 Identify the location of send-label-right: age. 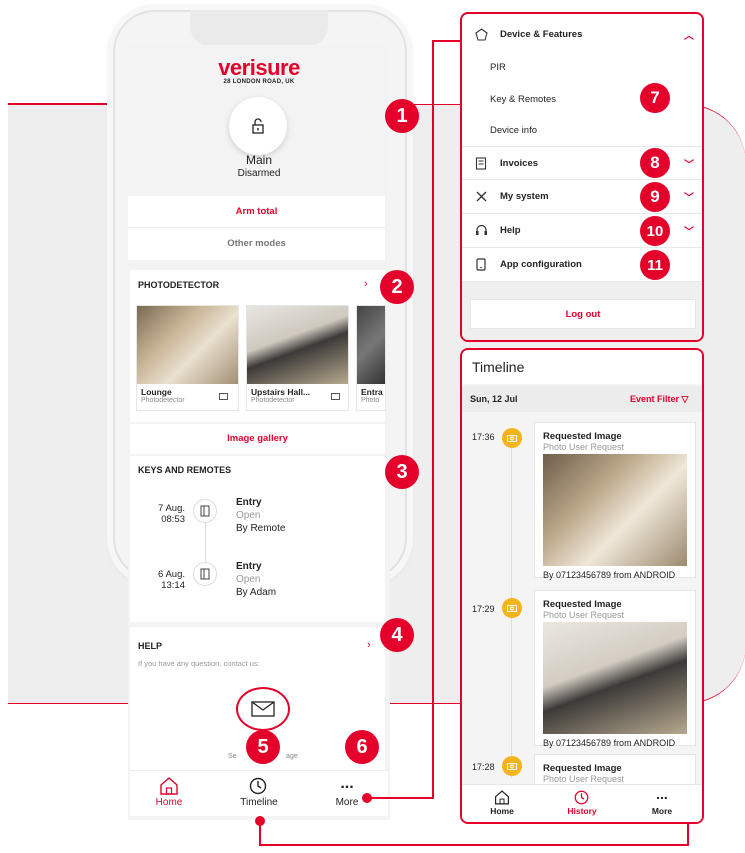
(292, 756).